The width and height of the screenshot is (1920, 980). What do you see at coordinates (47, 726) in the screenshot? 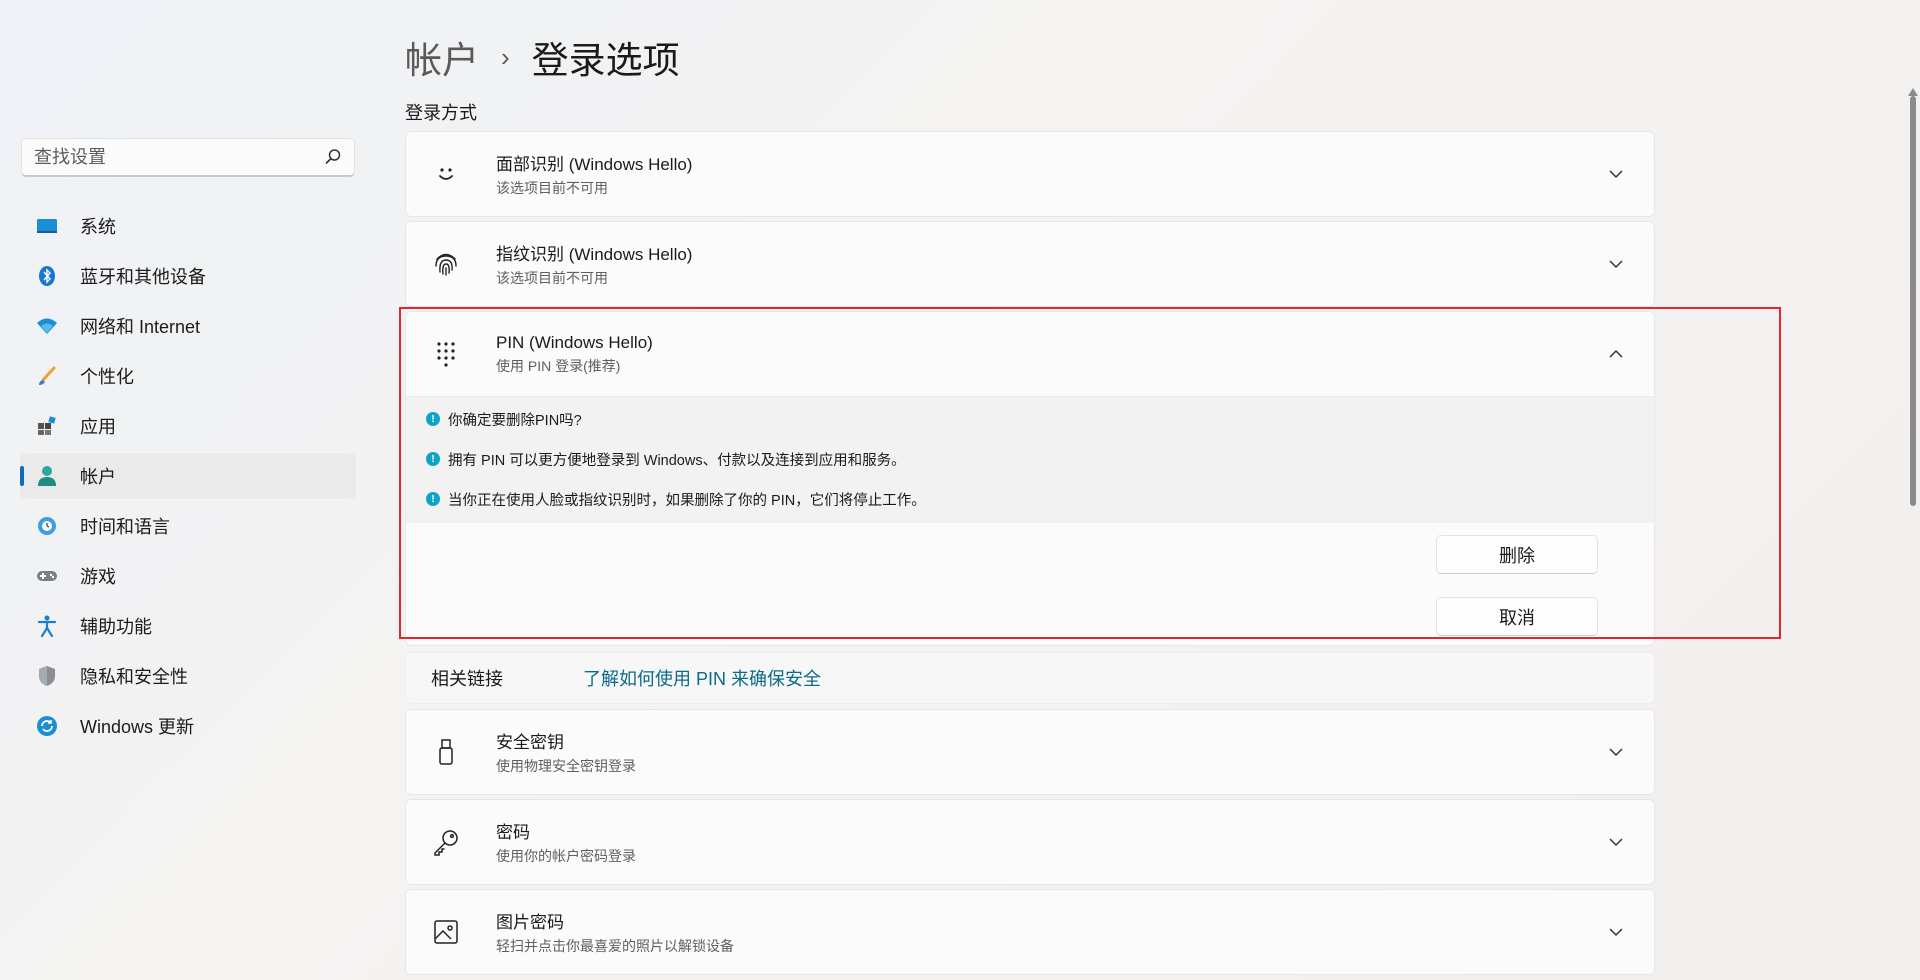
I see `update-icon` at bounding box center [47, 726].